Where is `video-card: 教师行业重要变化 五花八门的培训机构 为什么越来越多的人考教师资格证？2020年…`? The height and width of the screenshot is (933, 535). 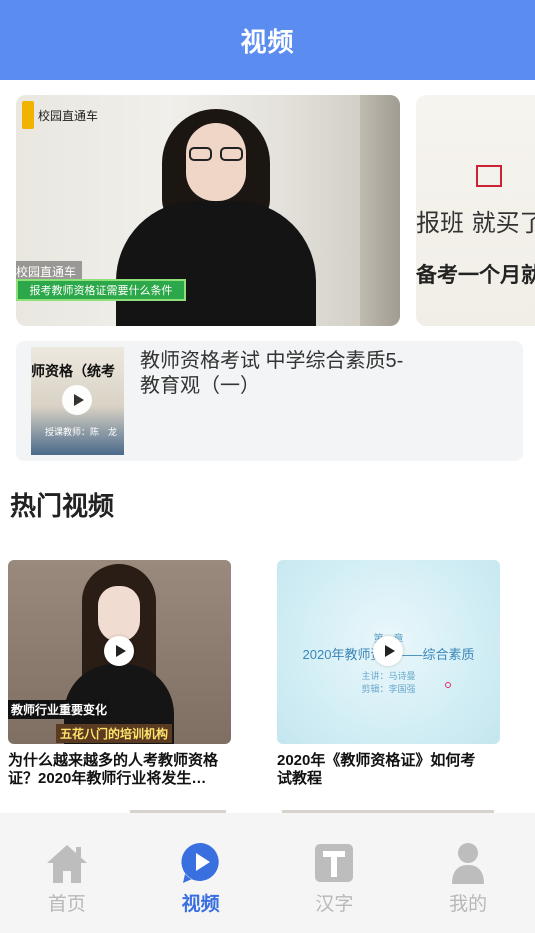
video-card: 教师行业重要变化 五花八门的培训机构 为什么越来越多的人考教师资格证？2020年… is located at coordinates (119, 674).